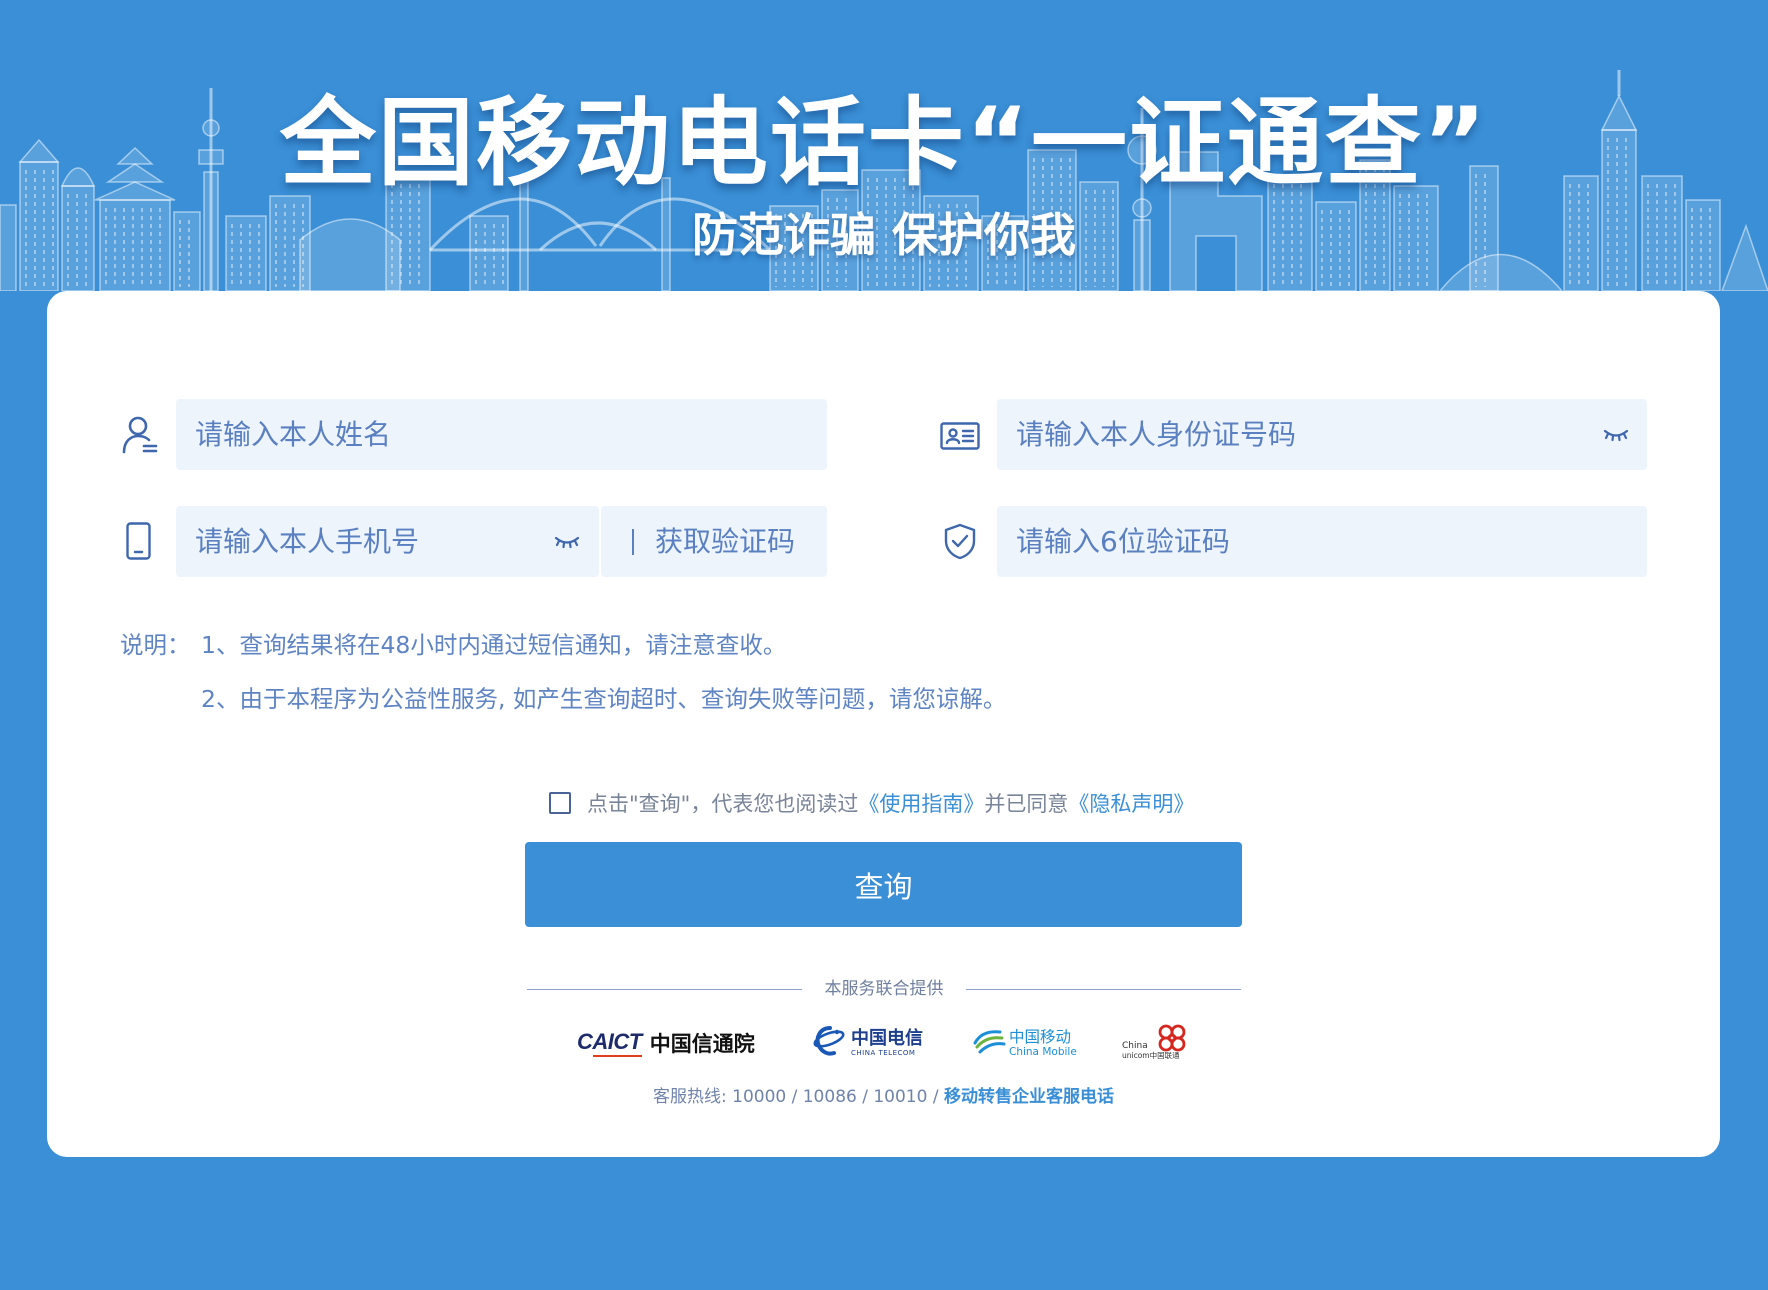  I want to click on page-subtitle: 防范诈骗 保护你我, so click(883, 235).